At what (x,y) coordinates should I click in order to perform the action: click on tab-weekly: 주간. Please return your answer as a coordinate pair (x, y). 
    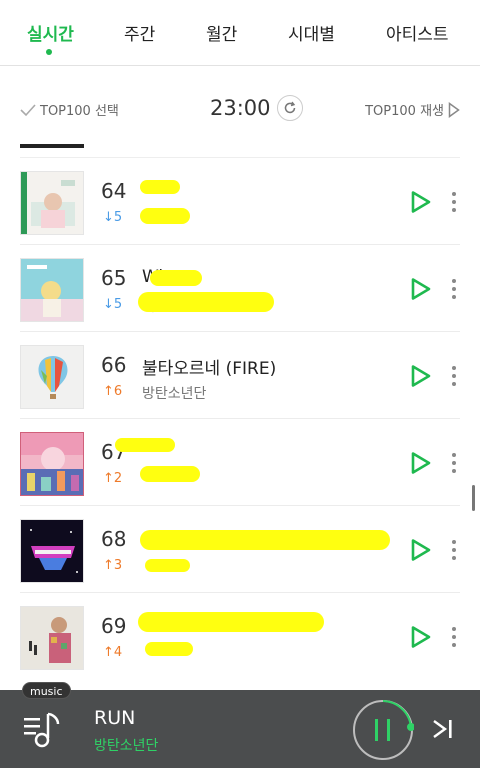
    Looking at the image, I should click on (139, 32).